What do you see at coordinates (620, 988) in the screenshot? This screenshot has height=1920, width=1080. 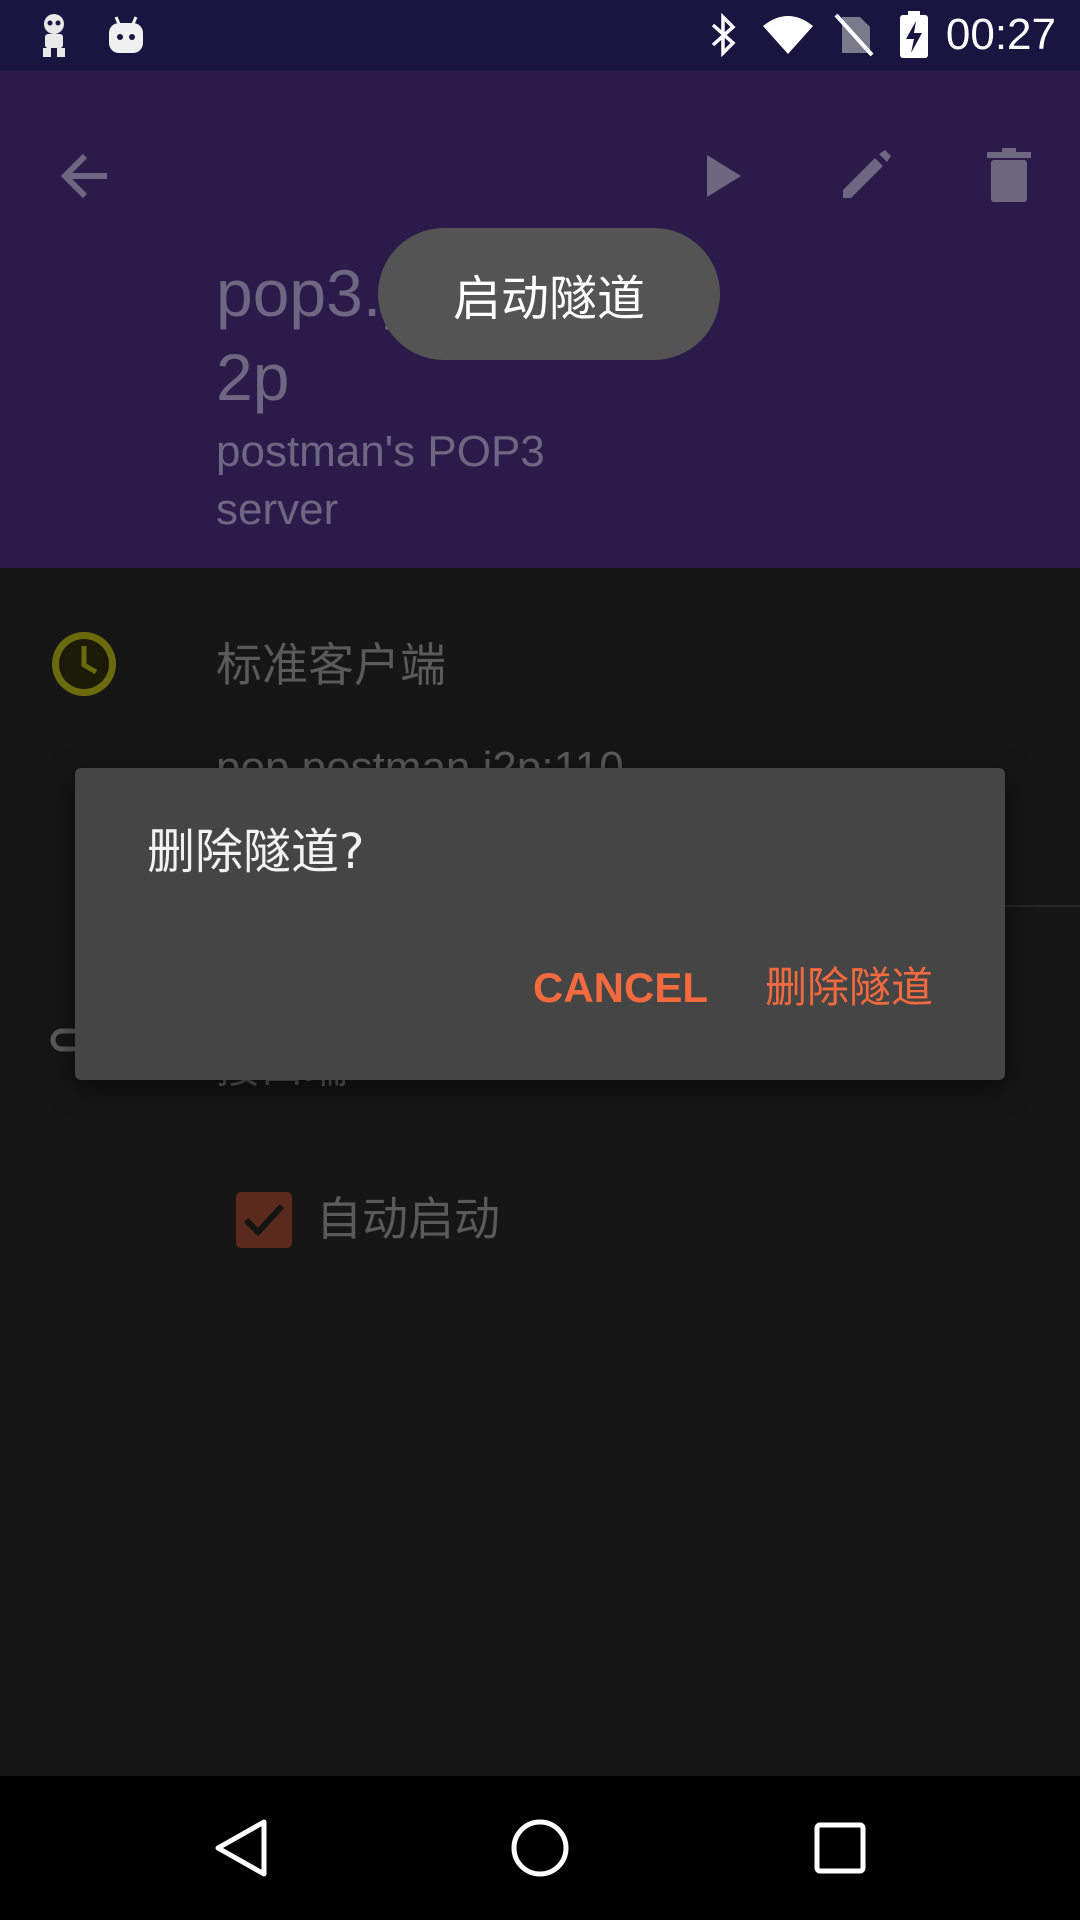 I see `cancel-button: CANCEL` at bounding box center [620, 988].